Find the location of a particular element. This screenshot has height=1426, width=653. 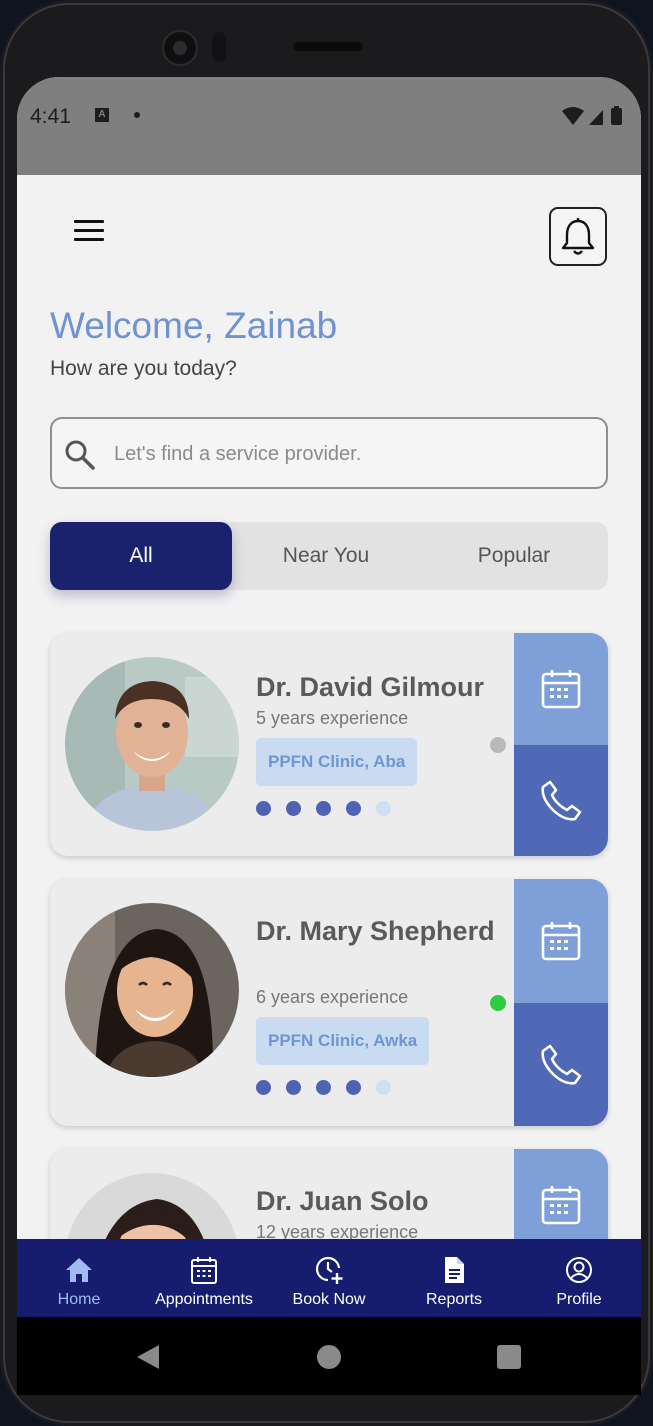

tab-all: All is located at coordinates (141, 556).